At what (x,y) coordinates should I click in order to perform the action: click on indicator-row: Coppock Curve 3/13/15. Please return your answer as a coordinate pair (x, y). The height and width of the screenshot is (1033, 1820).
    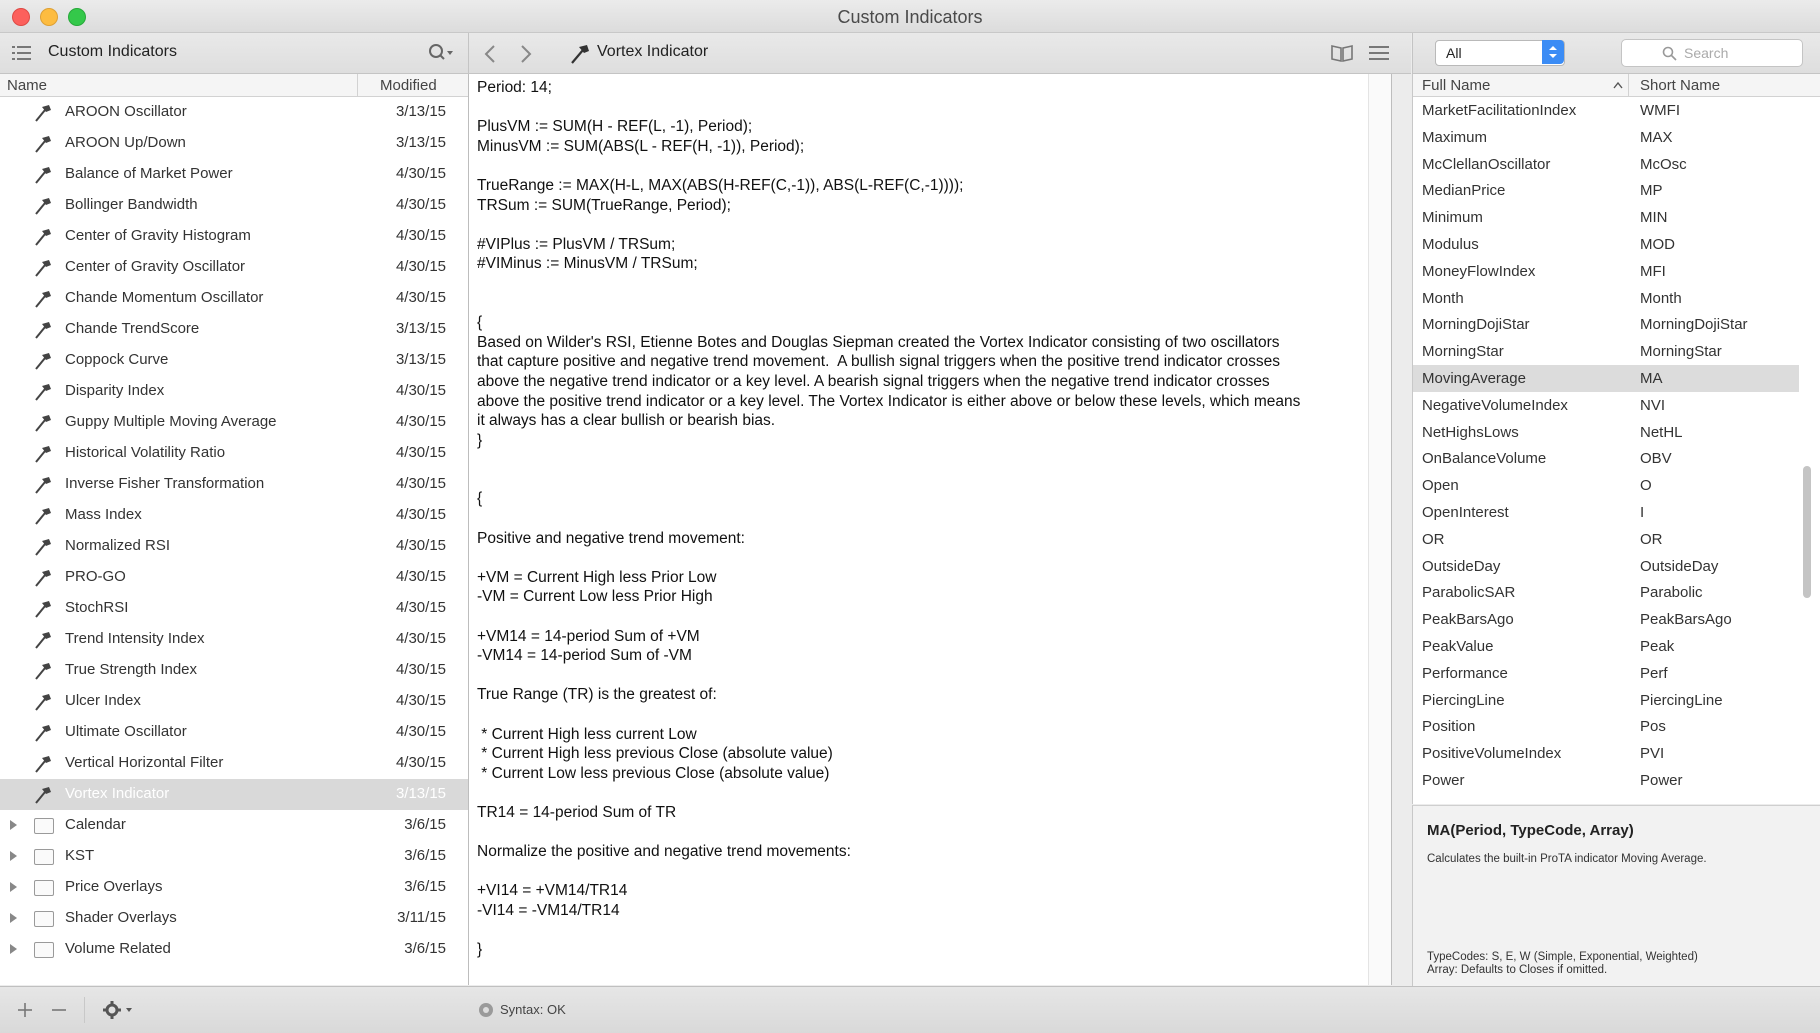
    Looking at the image, I should click on (234, 360).